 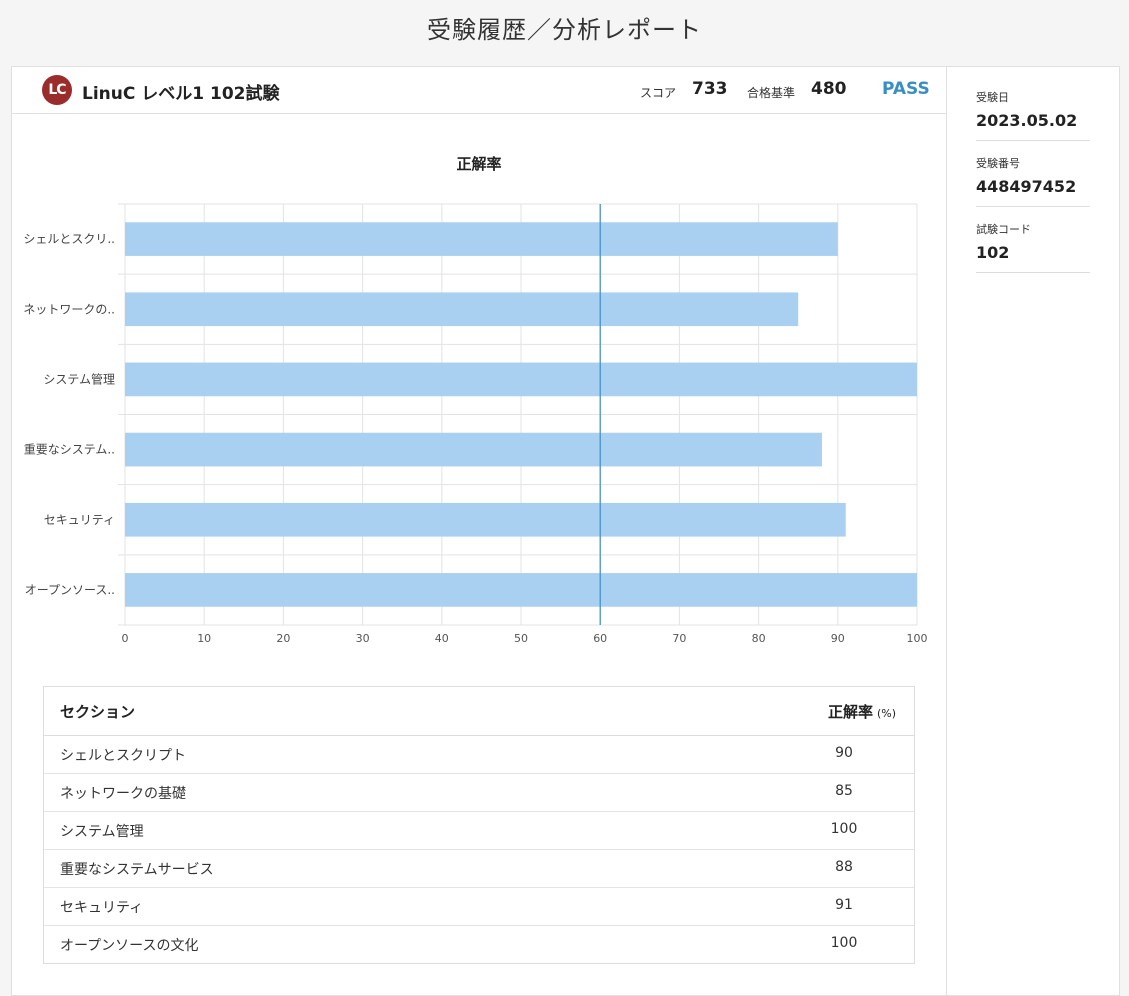 I want to click on x-tick-label: 100, so click(x=917, y=638).